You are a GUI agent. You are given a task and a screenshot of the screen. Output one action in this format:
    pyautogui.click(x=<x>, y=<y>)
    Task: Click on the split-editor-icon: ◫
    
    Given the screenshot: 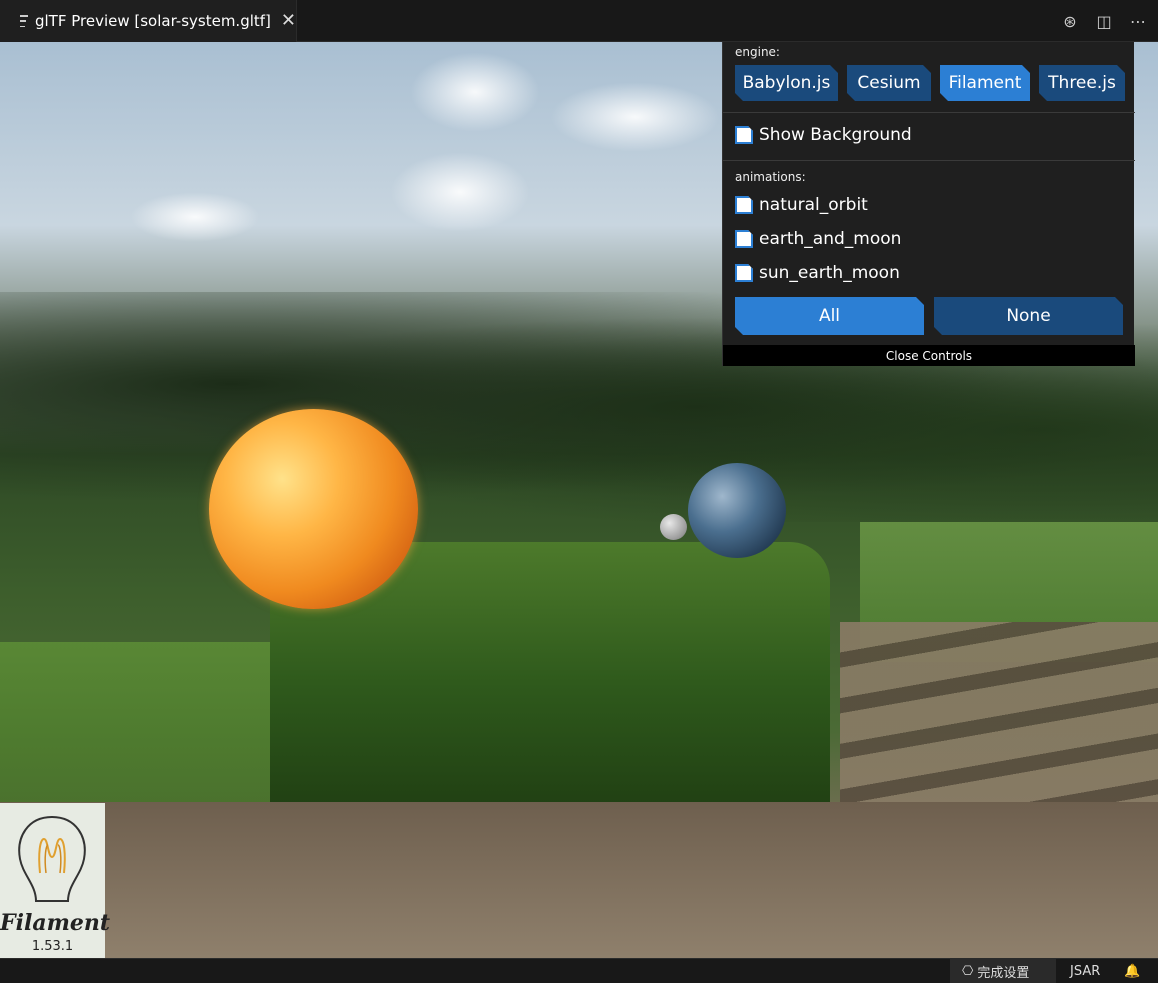 What is the action you would take?
    pyautogui.click(x=1104, y=21)
    